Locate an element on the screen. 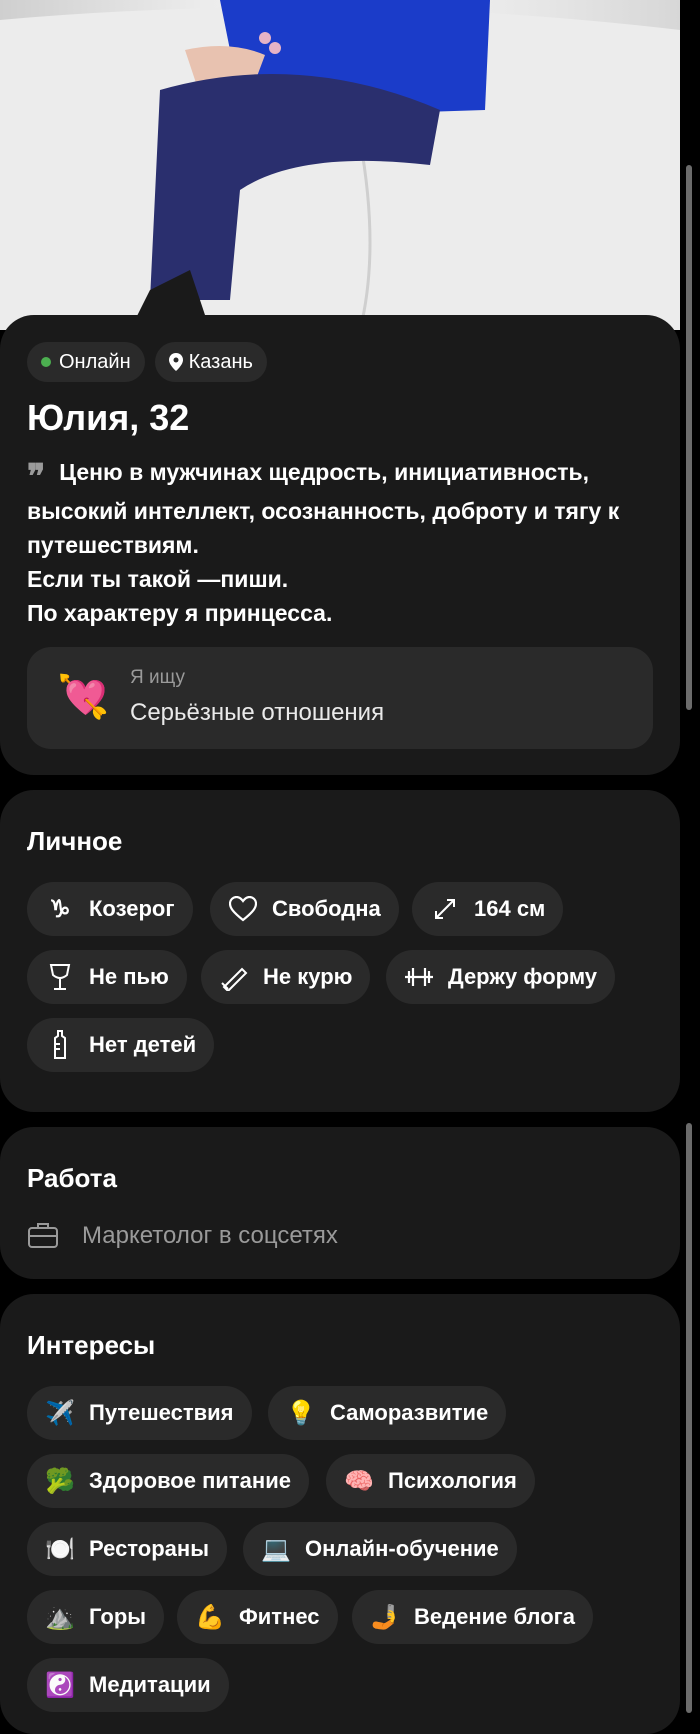  chip-label: 164 см is located at coordinates (510, 908).